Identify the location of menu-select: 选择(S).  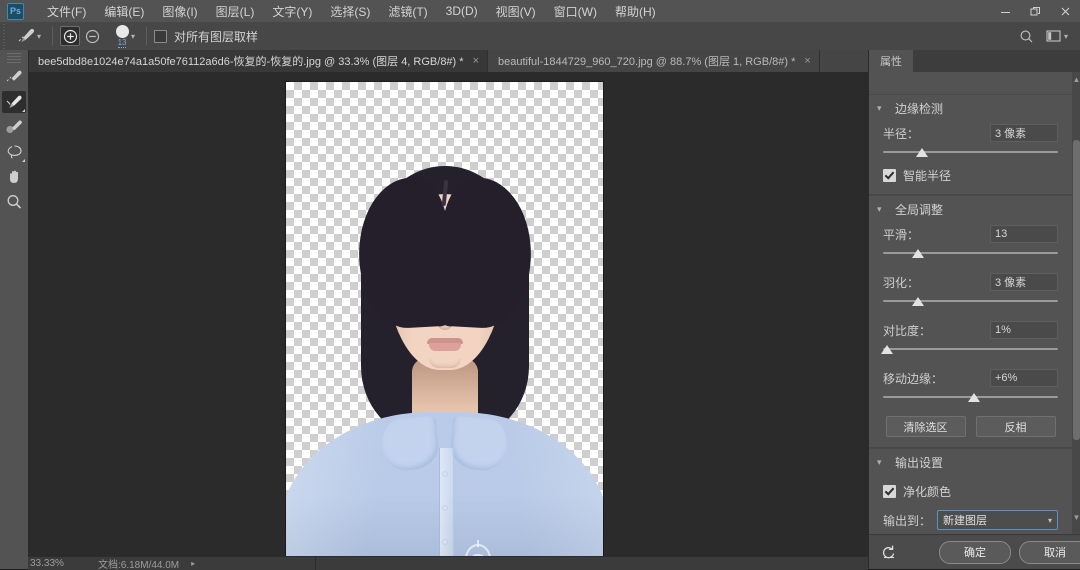
(350, 11).